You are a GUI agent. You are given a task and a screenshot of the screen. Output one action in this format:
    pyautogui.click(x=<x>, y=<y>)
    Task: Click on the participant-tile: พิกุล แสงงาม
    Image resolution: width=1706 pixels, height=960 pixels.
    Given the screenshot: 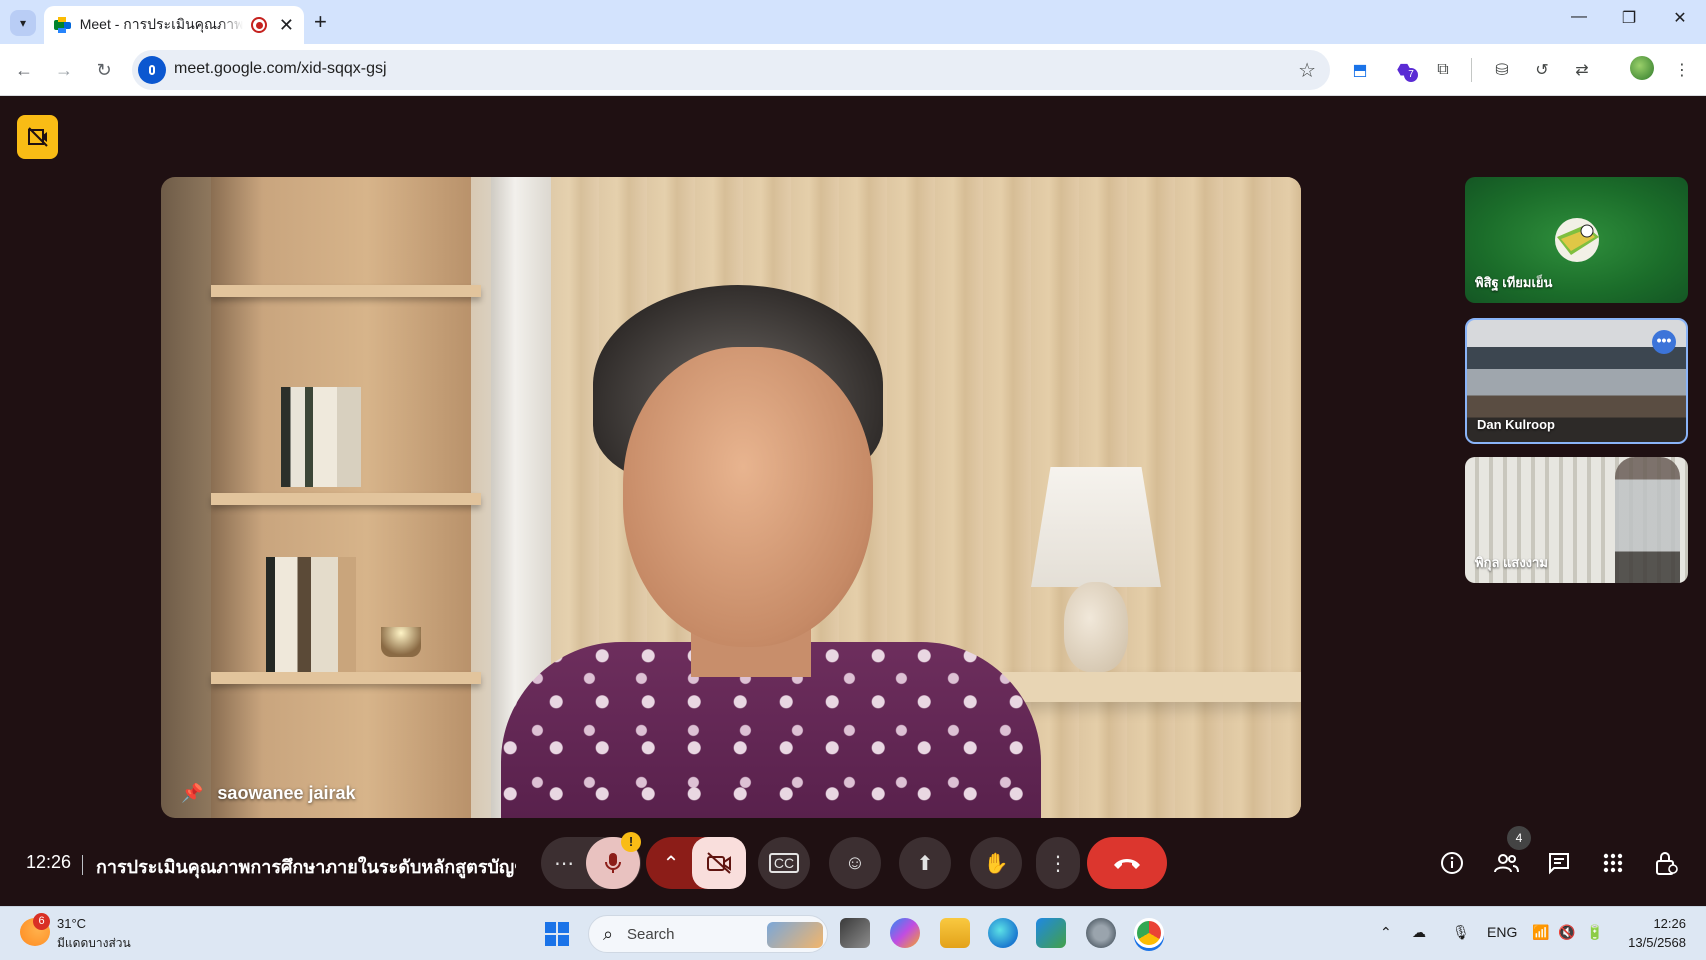 What is the action you would take?
    pyautogui.click(x=1576, y=520)
    